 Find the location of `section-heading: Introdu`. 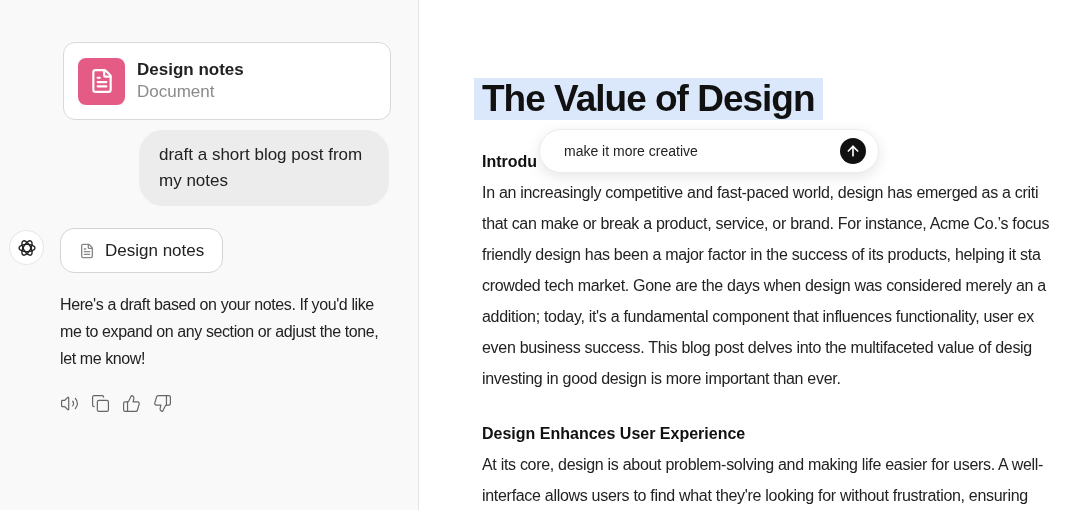

section-heading: Introdu is located at coordinates (510, 162).